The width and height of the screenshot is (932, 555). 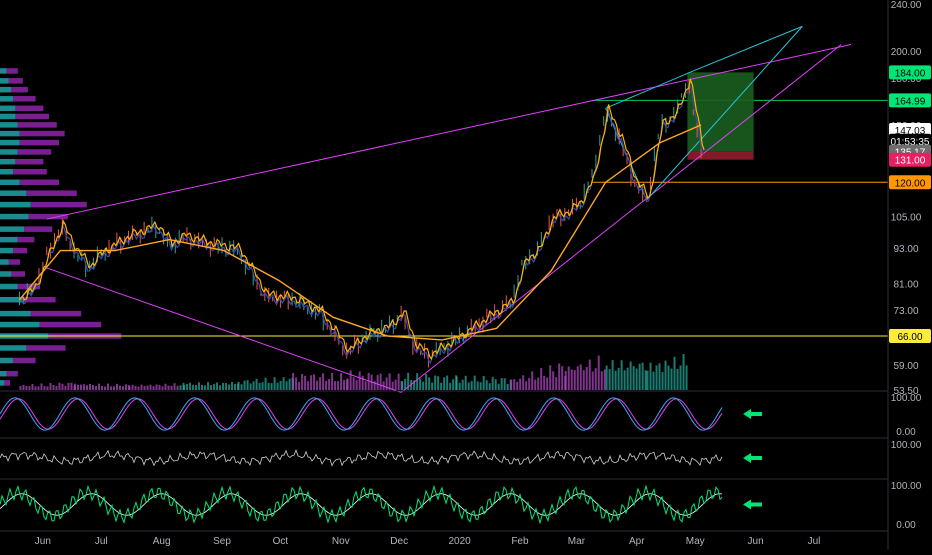 I want to click on oscillator-fast-line, so click(x=361, y=504).